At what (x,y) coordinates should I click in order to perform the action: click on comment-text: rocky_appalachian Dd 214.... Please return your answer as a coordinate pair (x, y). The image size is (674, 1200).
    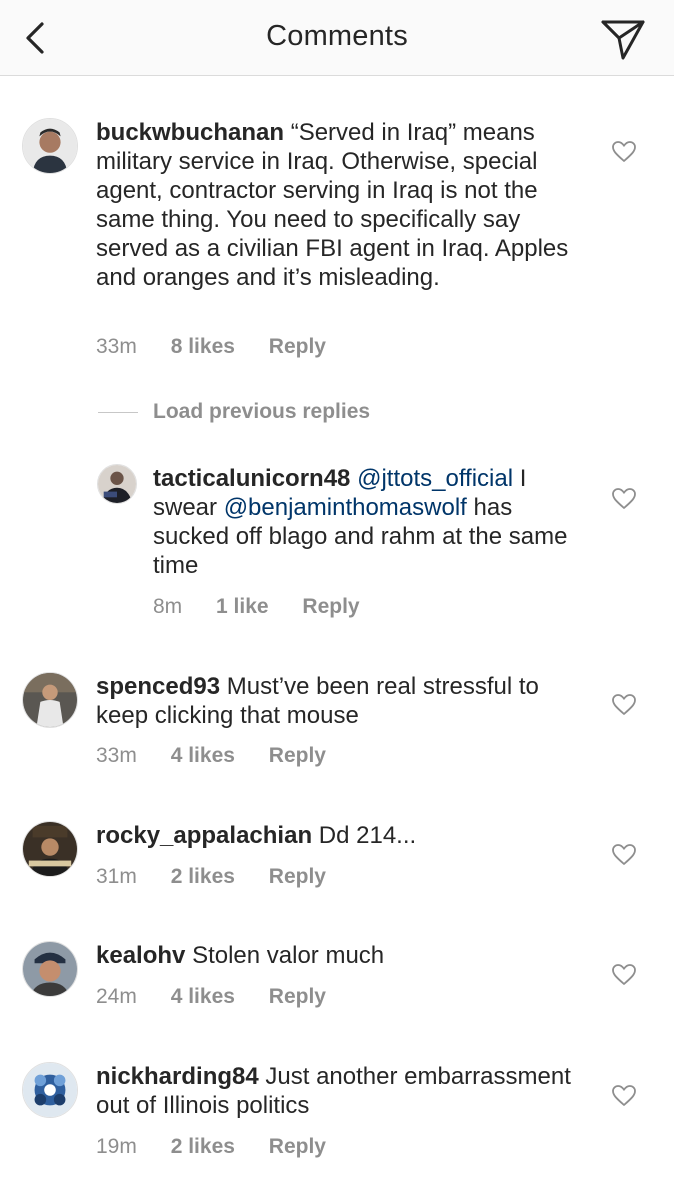
    Looking at the image, I should click on (336, 835).